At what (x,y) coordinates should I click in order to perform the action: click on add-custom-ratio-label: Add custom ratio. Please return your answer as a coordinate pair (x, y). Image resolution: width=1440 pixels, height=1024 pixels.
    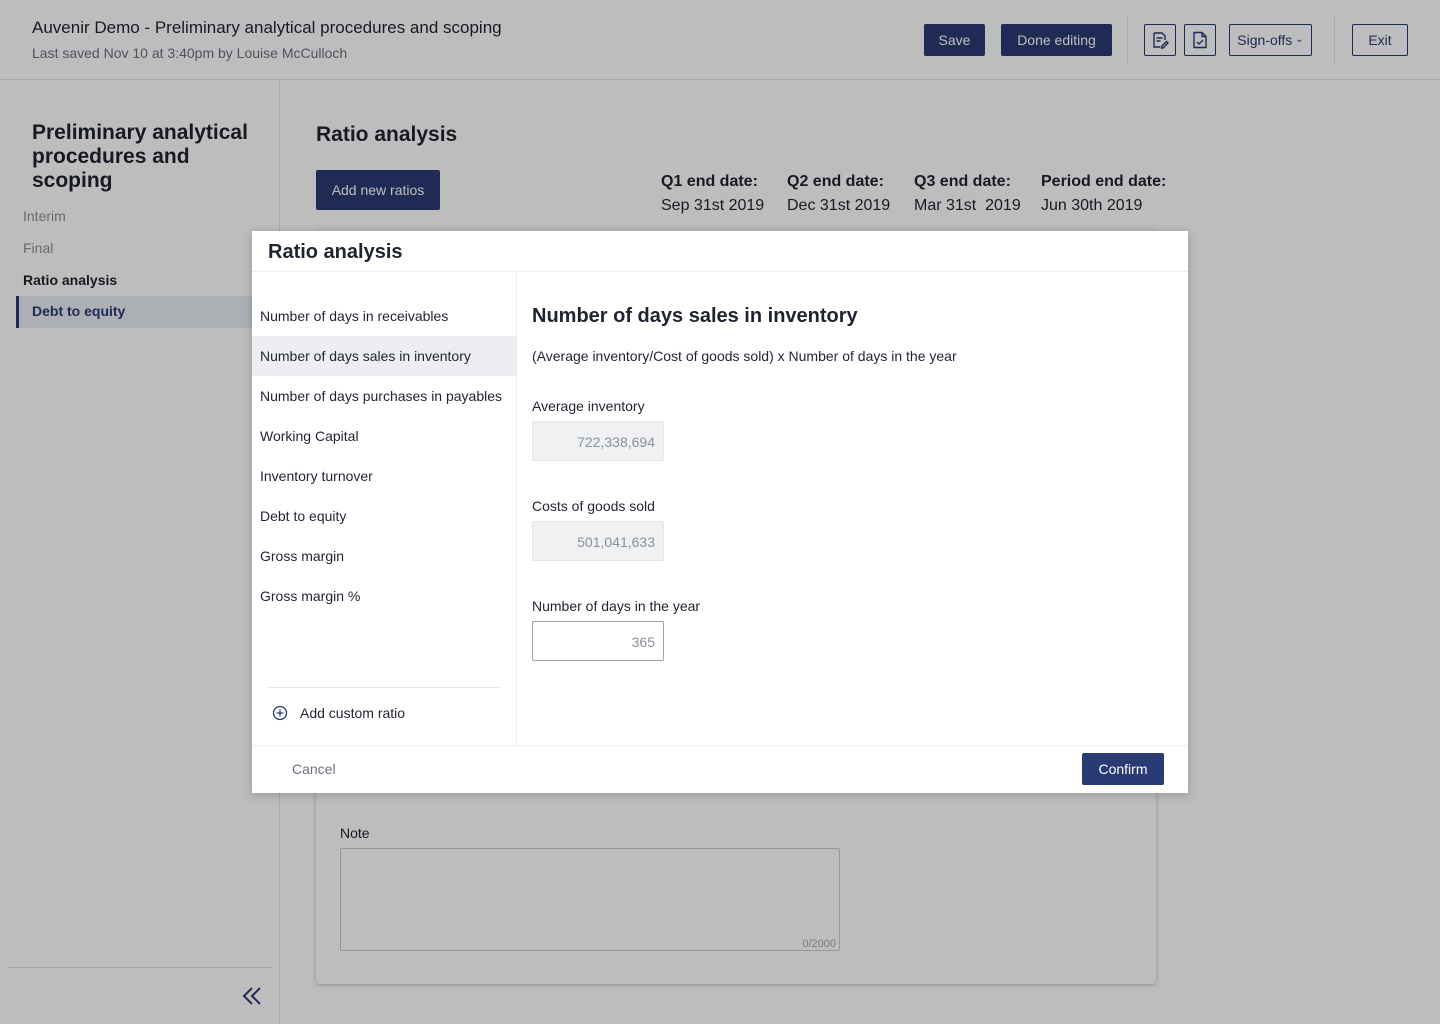
    Looking at the image, I should click on (353, 713).